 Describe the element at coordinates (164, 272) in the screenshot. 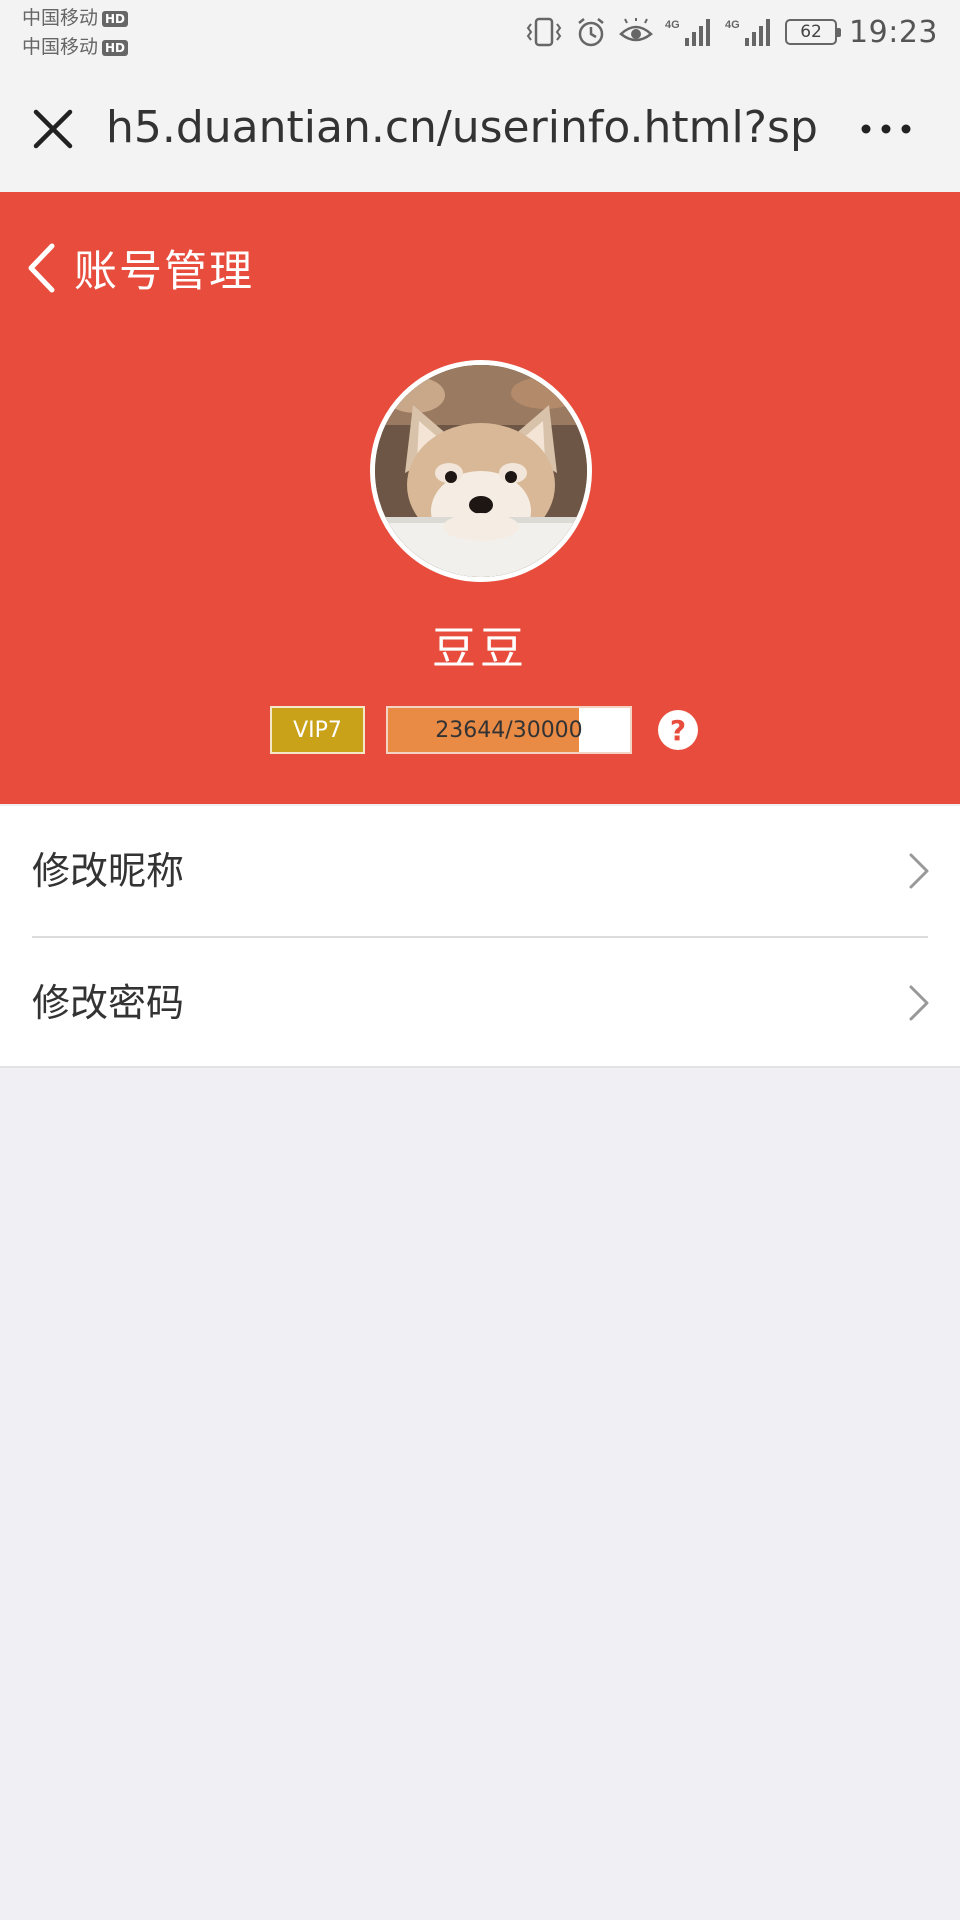

I see `page-title: 账号管理` at that location.